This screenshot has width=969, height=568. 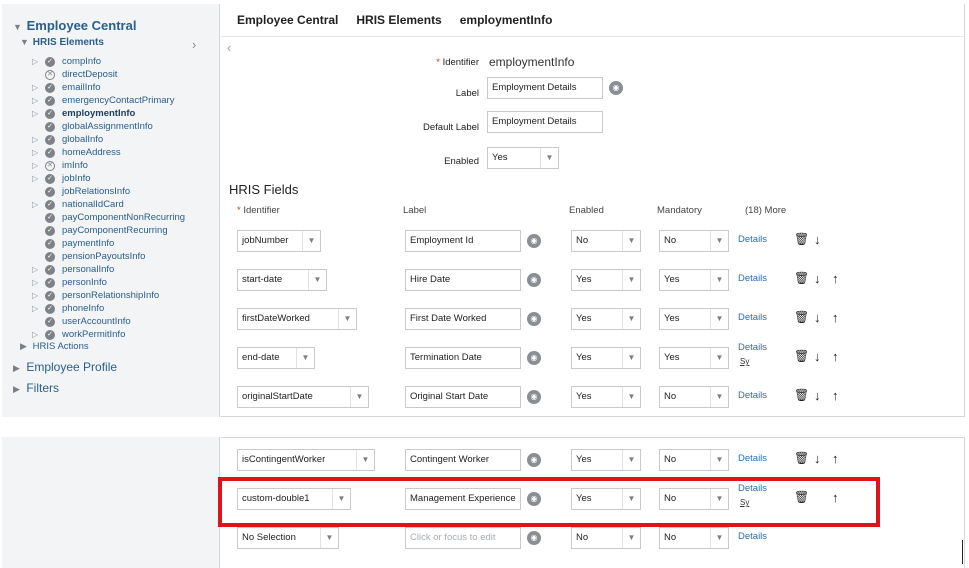 I want to click on sidebar-item-pensionpayoutsinfo: ✓ pensionPayoutsInfo, so click(x=88, y=256).